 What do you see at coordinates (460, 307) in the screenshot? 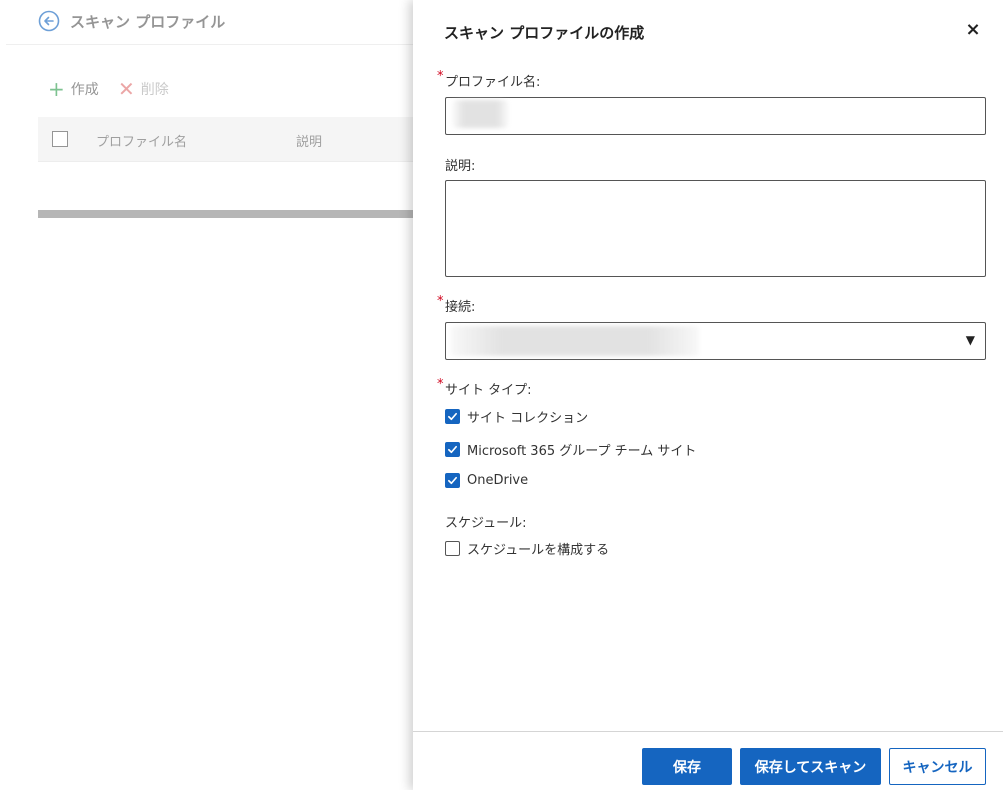
I see `connection-label: 接続:` at bounding box center [460, 307].